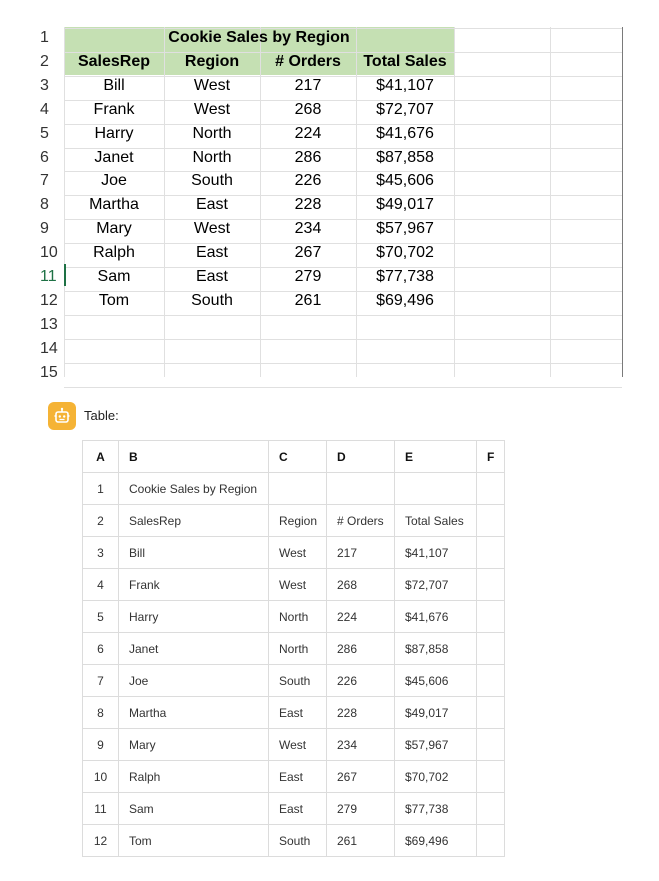 This screenshot has height=881, width=659. I want to click on table-row: 6 Janet North 286 $87,858, so click(293, 648).